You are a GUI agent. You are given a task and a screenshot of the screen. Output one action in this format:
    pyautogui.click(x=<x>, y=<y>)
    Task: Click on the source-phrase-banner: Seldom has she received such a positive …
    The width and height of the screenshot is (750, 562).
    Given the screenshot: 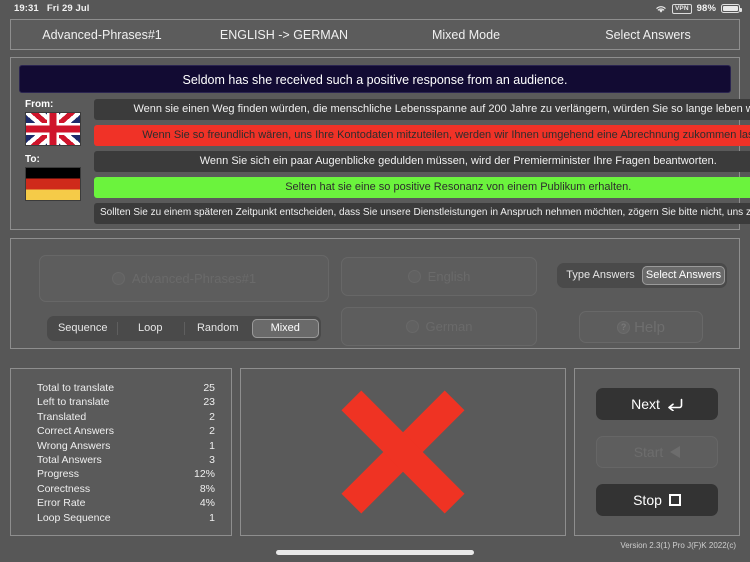 What is the action you would take?
    pyautogui.click(x=375, y=79)
    